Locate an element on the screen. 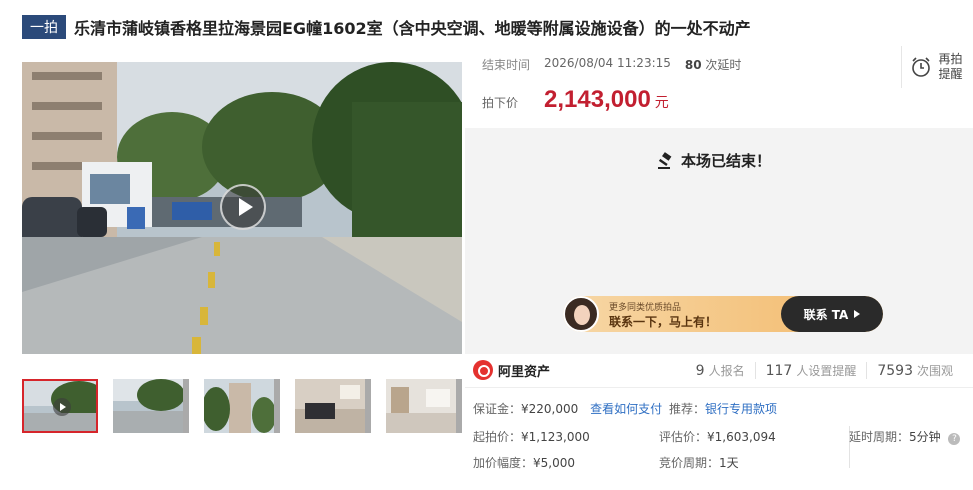 Image resolution: width=973 pixels, height=490 pixels. thumbnail-strip is located at coordinates (242, 407).